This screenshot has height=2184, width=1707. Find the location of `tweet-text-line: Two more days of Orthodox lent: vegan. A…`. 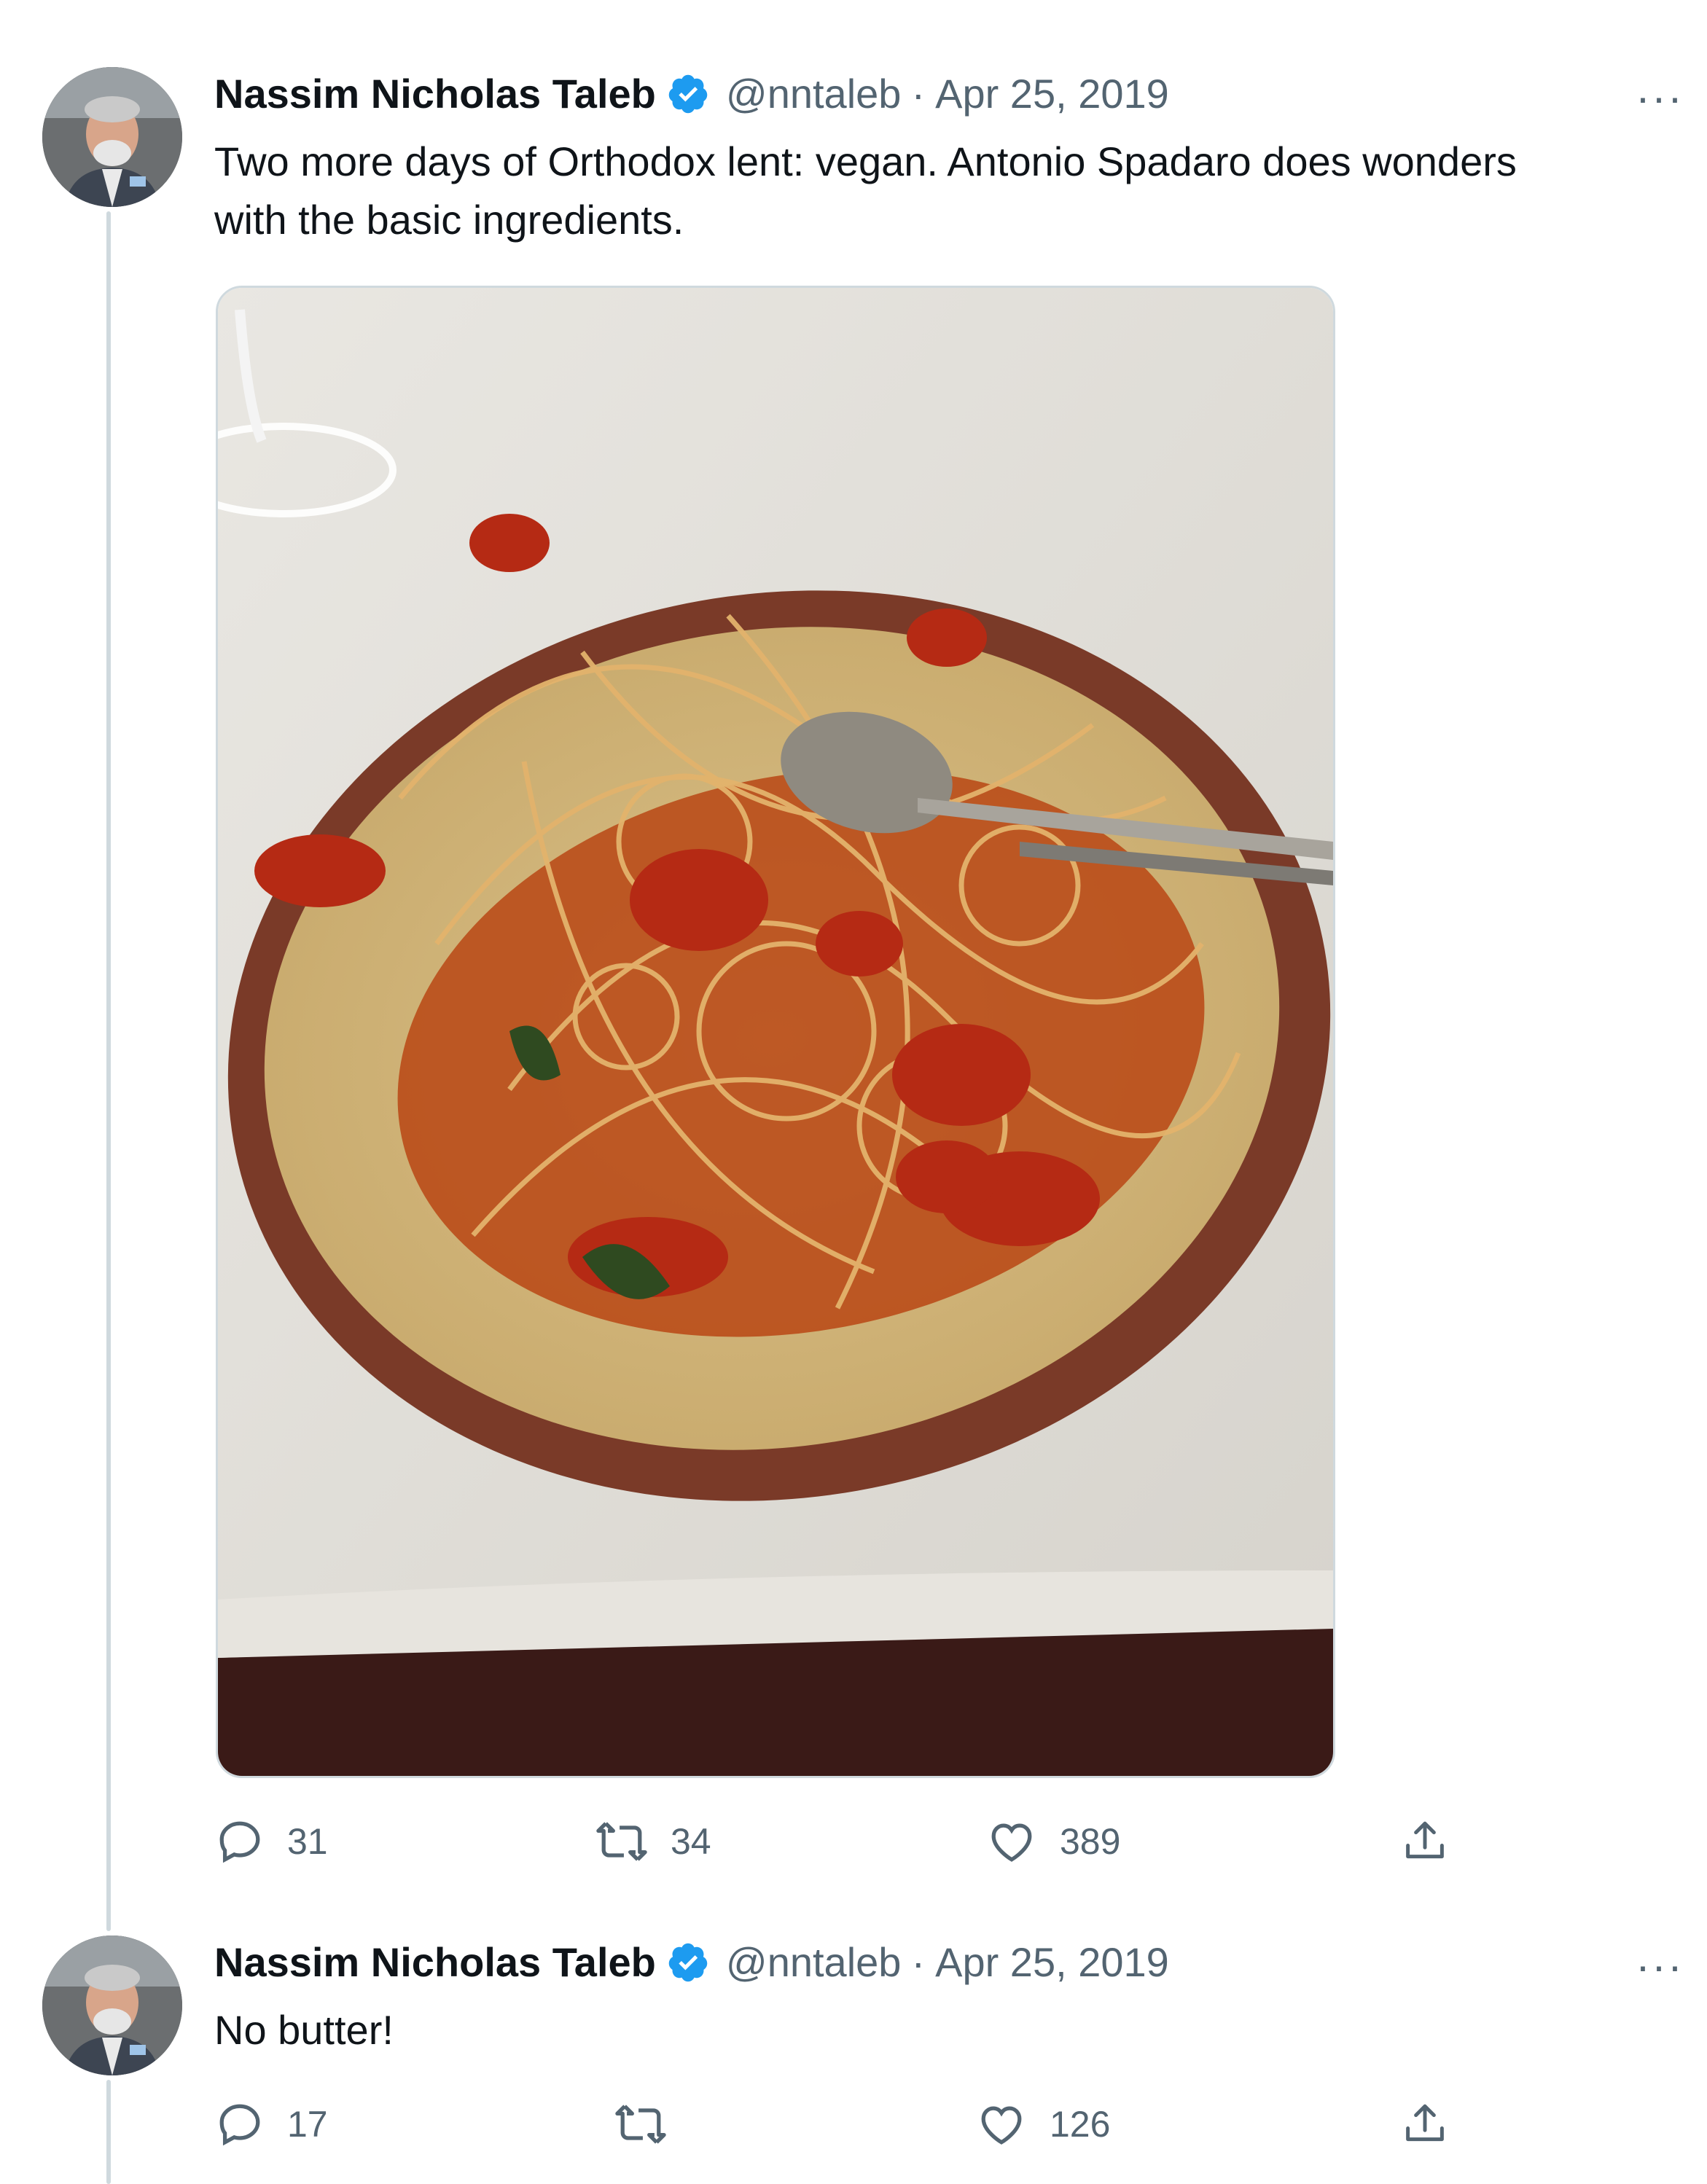

tweet-text-line: Two more days of Orthodox lent: vegan. A… is located at coordinates (865, 161).